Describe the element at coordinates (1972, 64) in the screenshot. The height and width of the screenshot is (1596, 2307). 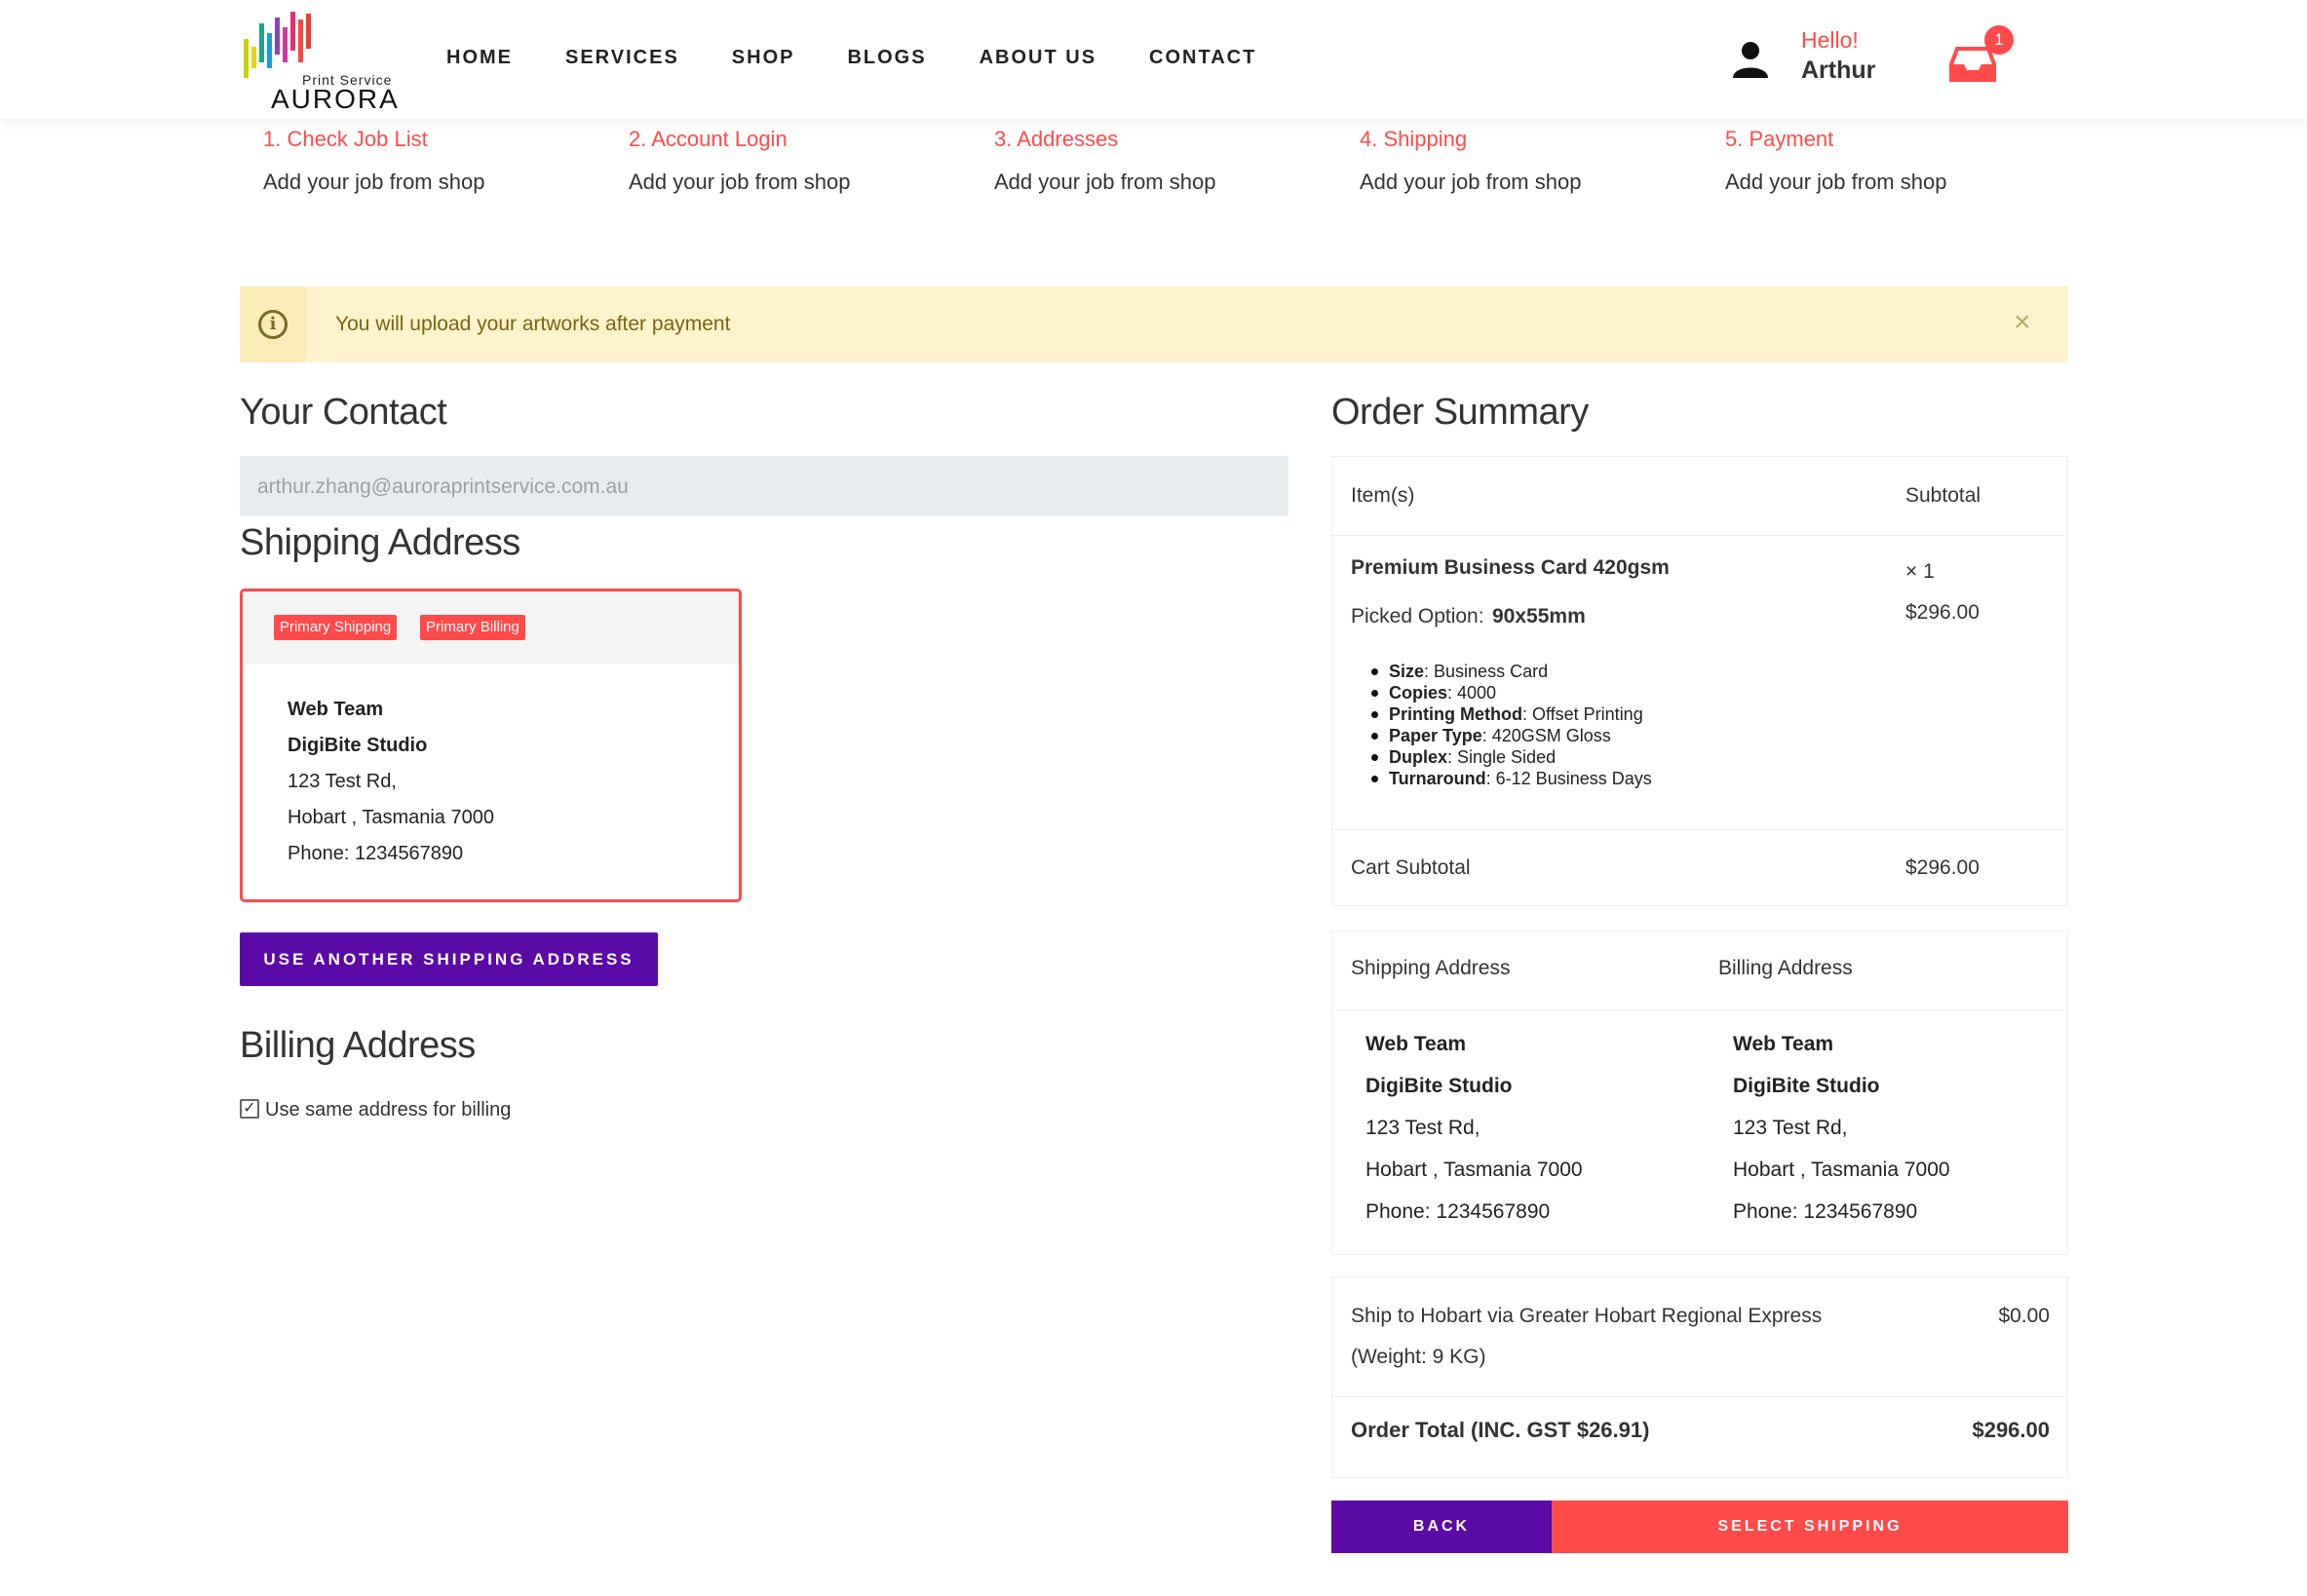
I see `cart-tray-icon` at that location.